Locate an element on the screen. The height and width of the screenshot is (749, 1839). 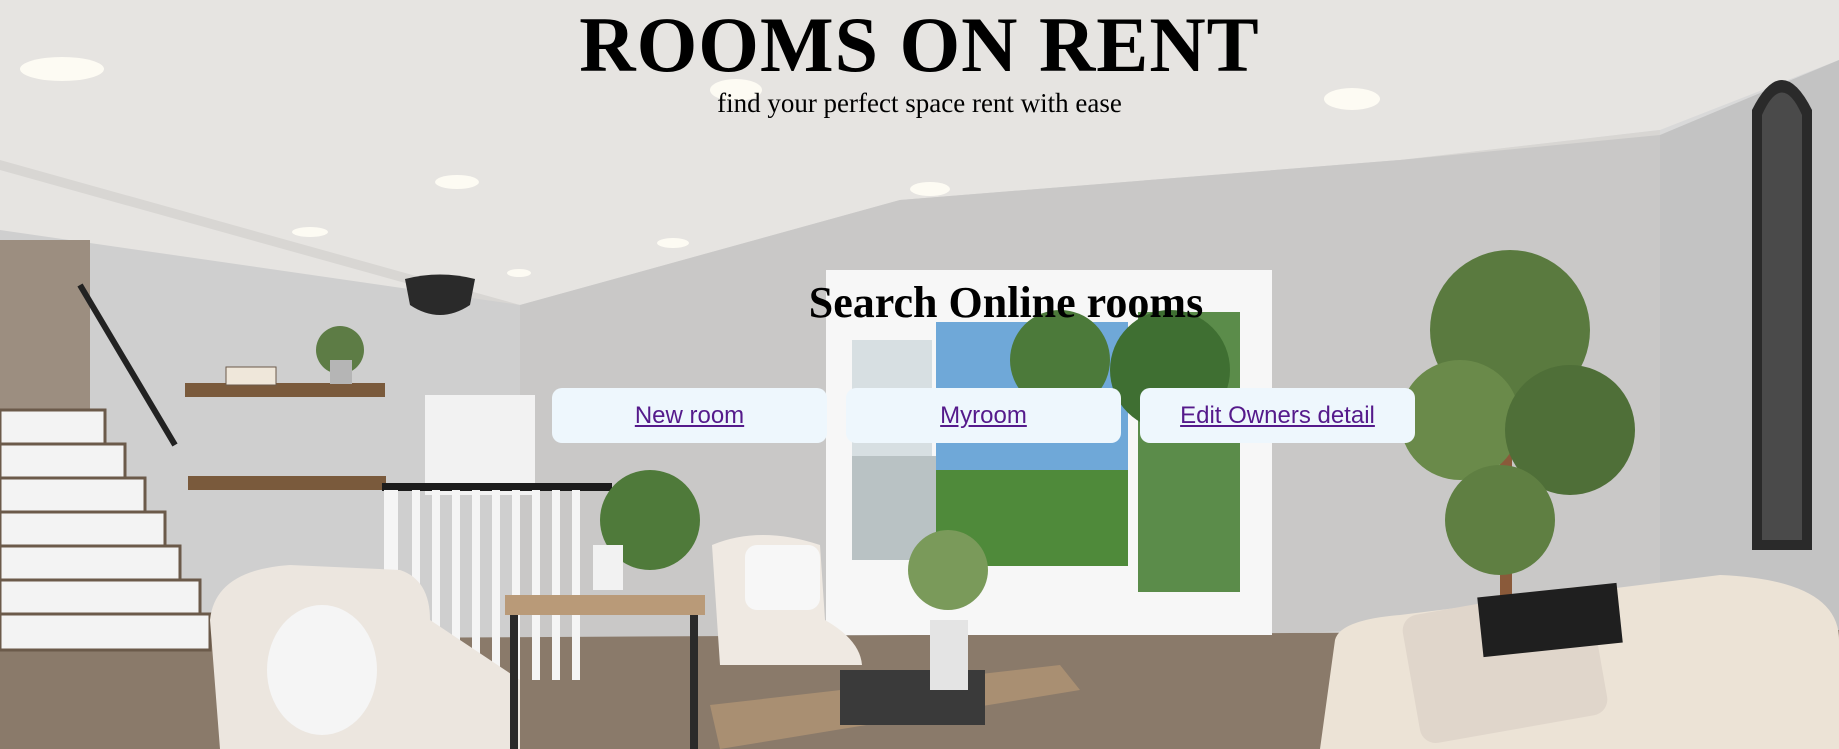
site-tagline: find your perfect space rent with ease is located at coordinates (919, 103).